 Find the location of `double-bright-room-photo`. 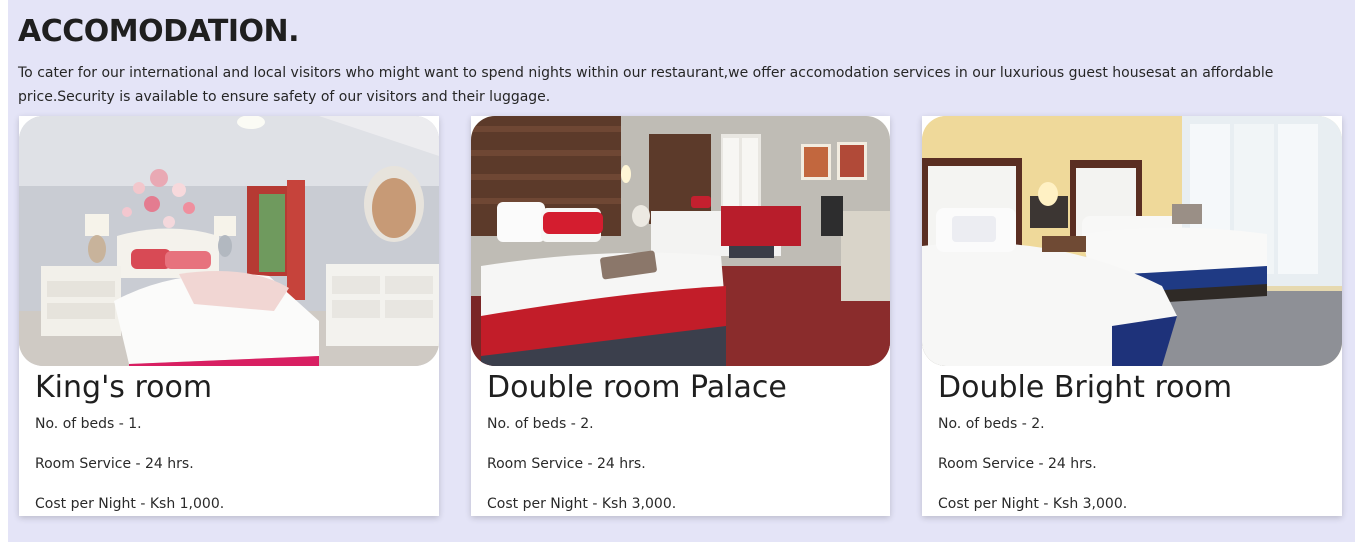

double-bright-room-photo is located at coordinates (1132, 241).